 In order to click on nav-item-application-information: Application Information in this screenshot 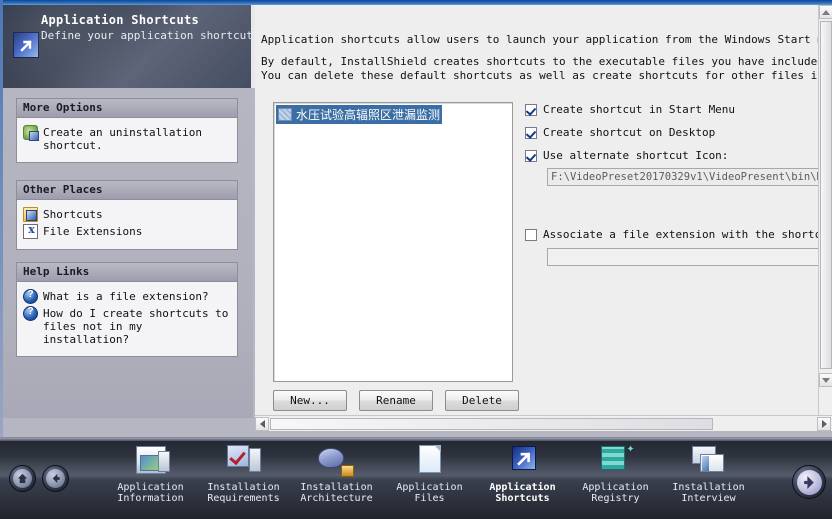, I will do `click(150, 472)`.